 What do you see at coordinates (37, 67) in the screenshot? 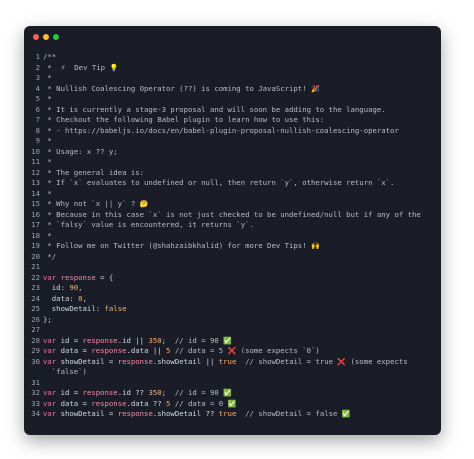
I see `line-number: 2` at bounding box center [37, 67].